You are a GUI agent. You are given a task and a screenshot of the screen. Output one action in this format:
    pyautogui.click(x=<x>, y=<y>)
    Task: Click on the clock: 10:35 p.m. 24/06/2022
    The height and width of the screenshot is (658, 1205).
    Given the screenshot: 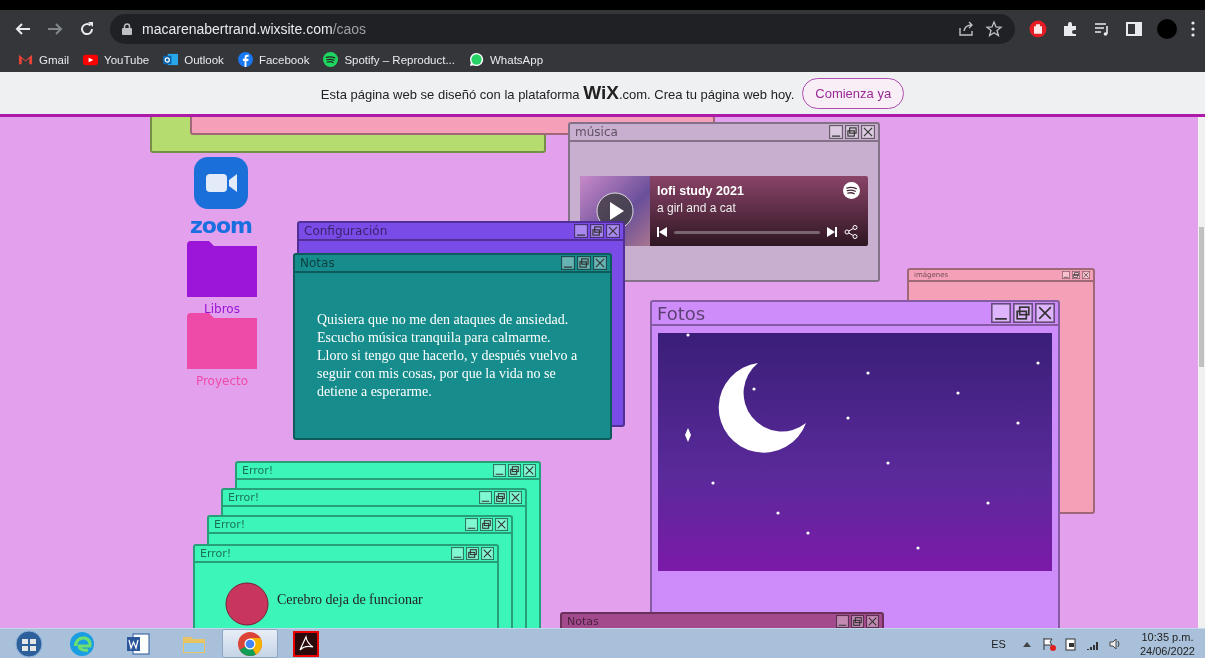 What is the action you would take?
    pyautogui.click(x=1167, y=643)
    